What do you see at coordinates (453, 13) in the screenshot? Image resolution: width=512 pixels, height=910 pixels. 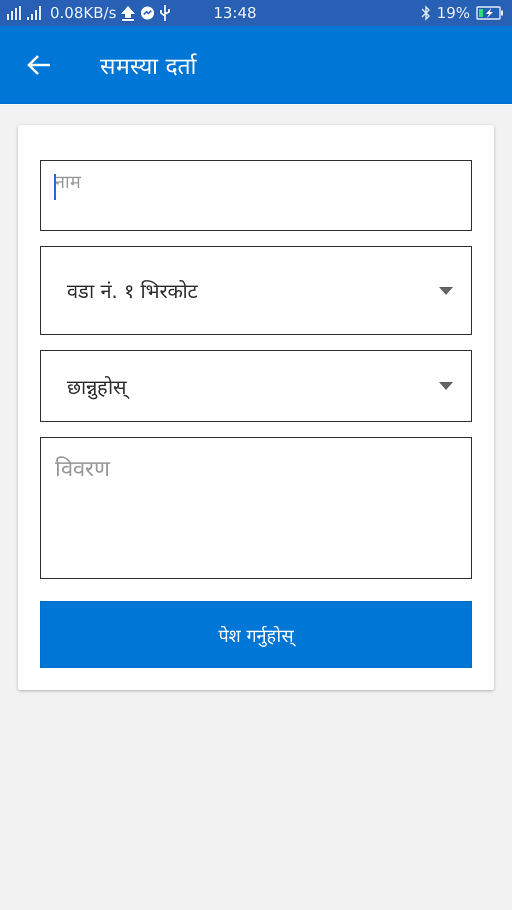 I see `battery-percent: 19%` at bounding box center [453, 13].